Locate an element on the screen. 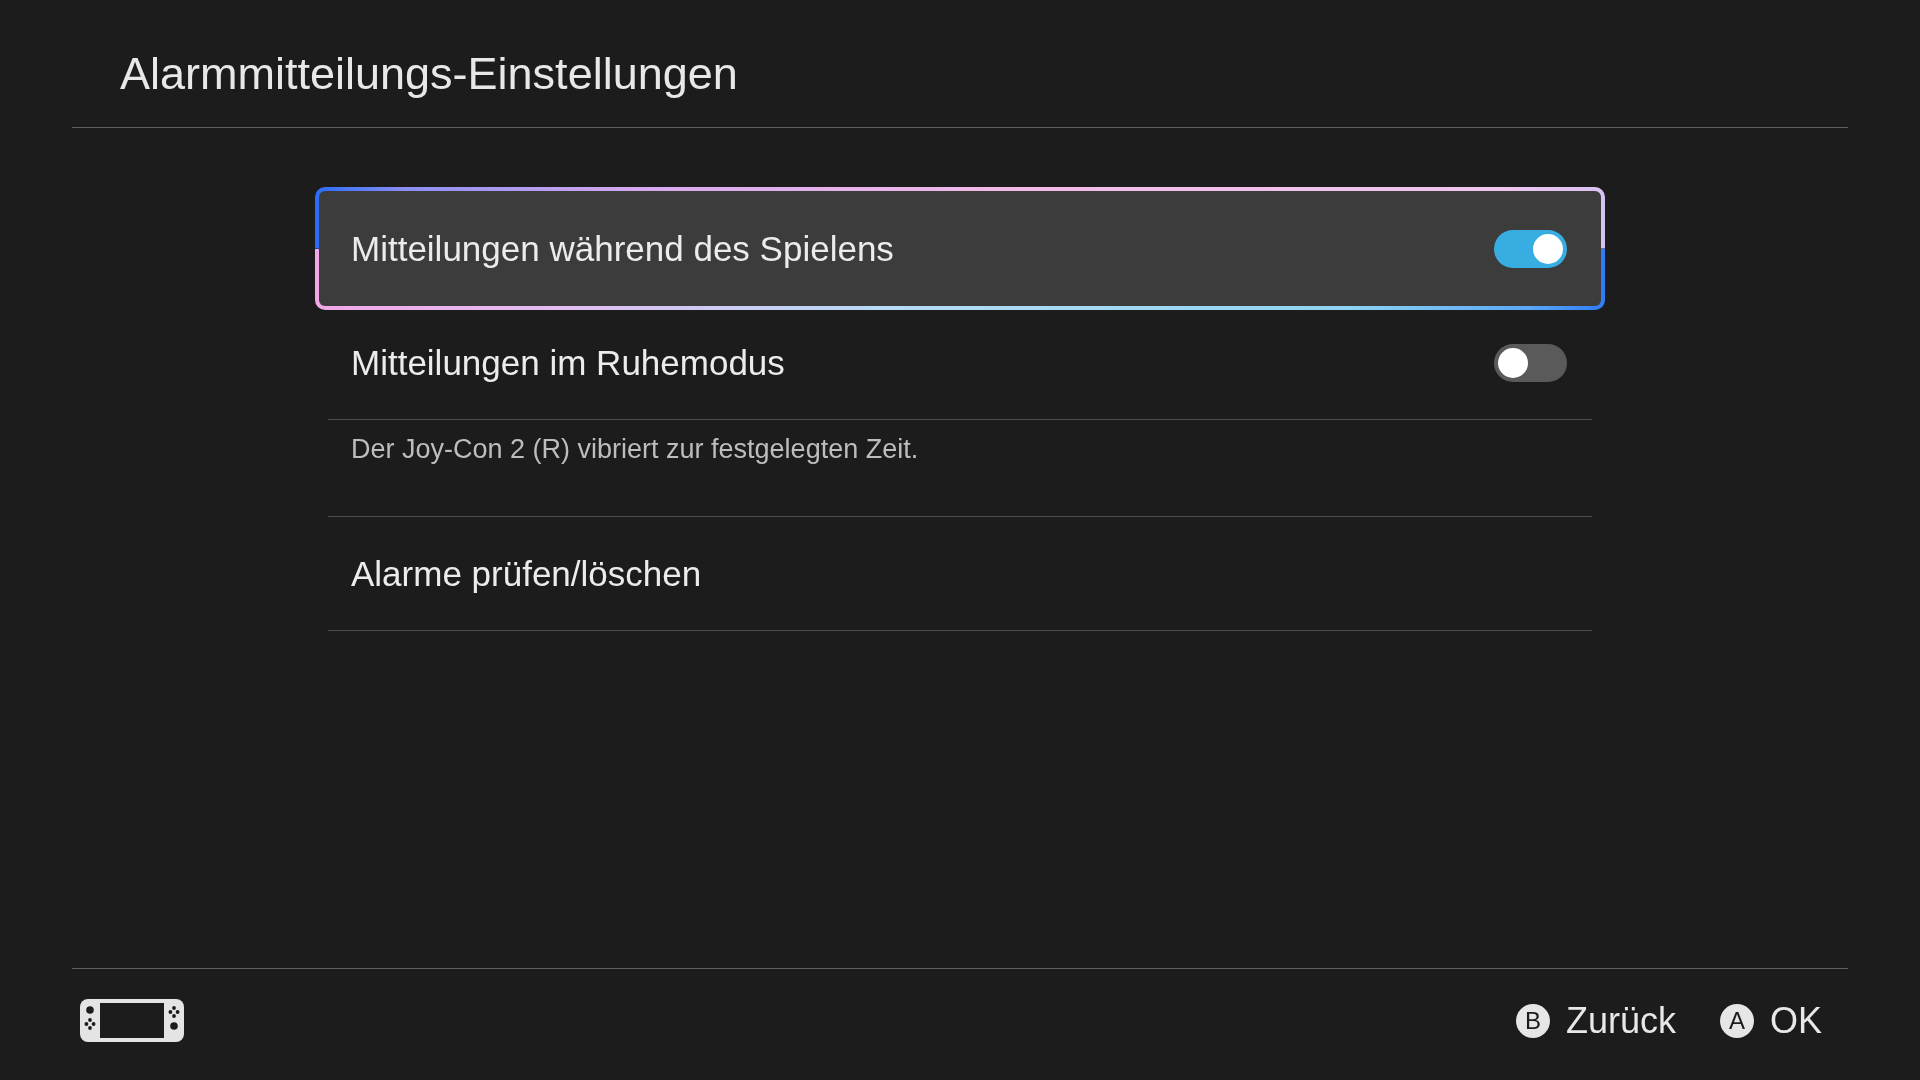  footer-action: B Zurück is located at coordinates (1595, 1020).